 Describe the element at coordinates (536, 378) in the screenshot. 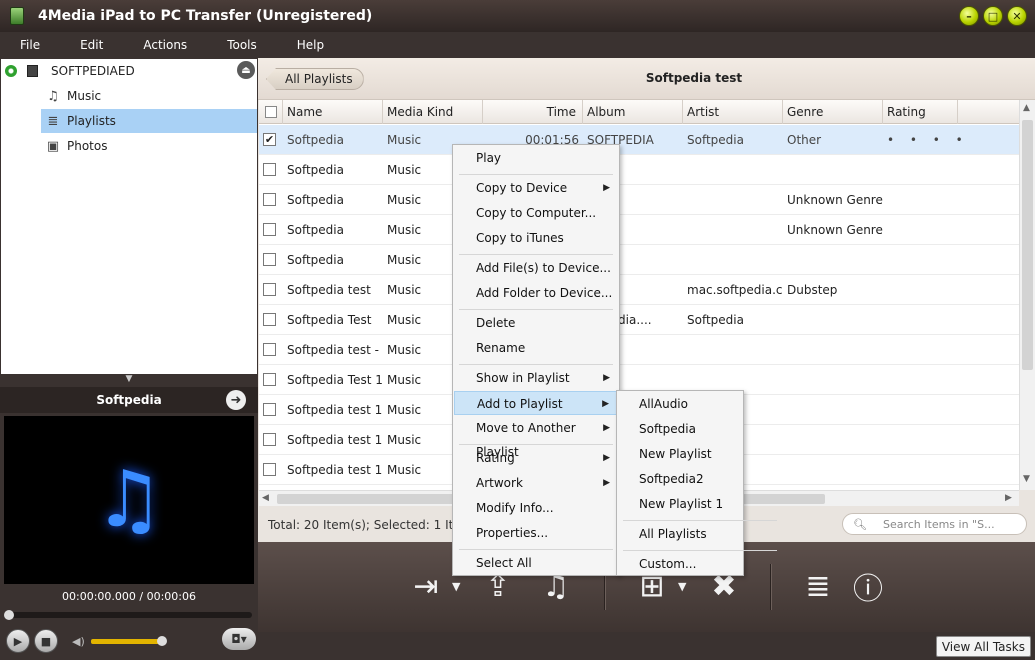

I see `menu-item-show-in-playlist: Show in Playlist ▶` at that location.